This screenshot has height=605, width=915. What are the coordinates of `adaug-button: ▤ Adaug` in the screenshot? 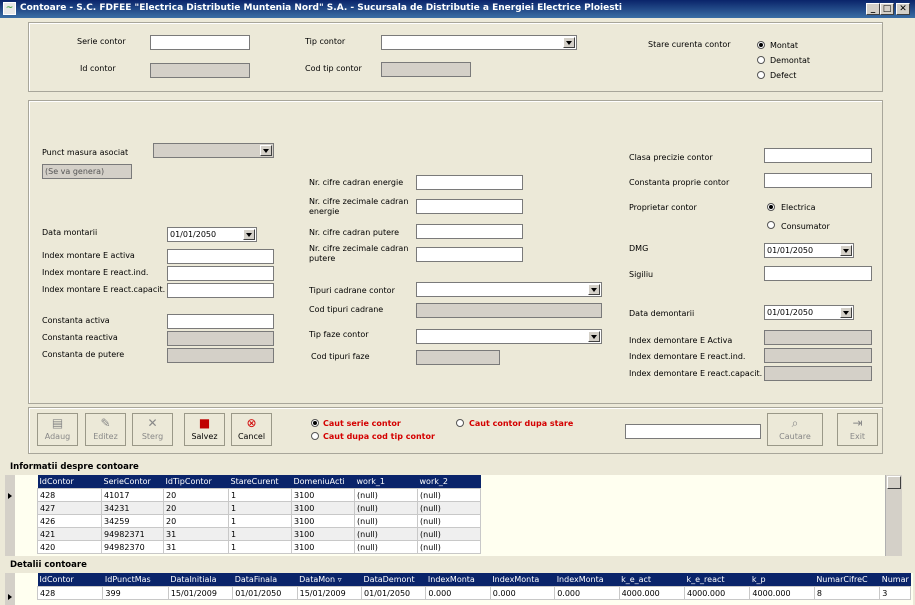 It's located at (57, 429).